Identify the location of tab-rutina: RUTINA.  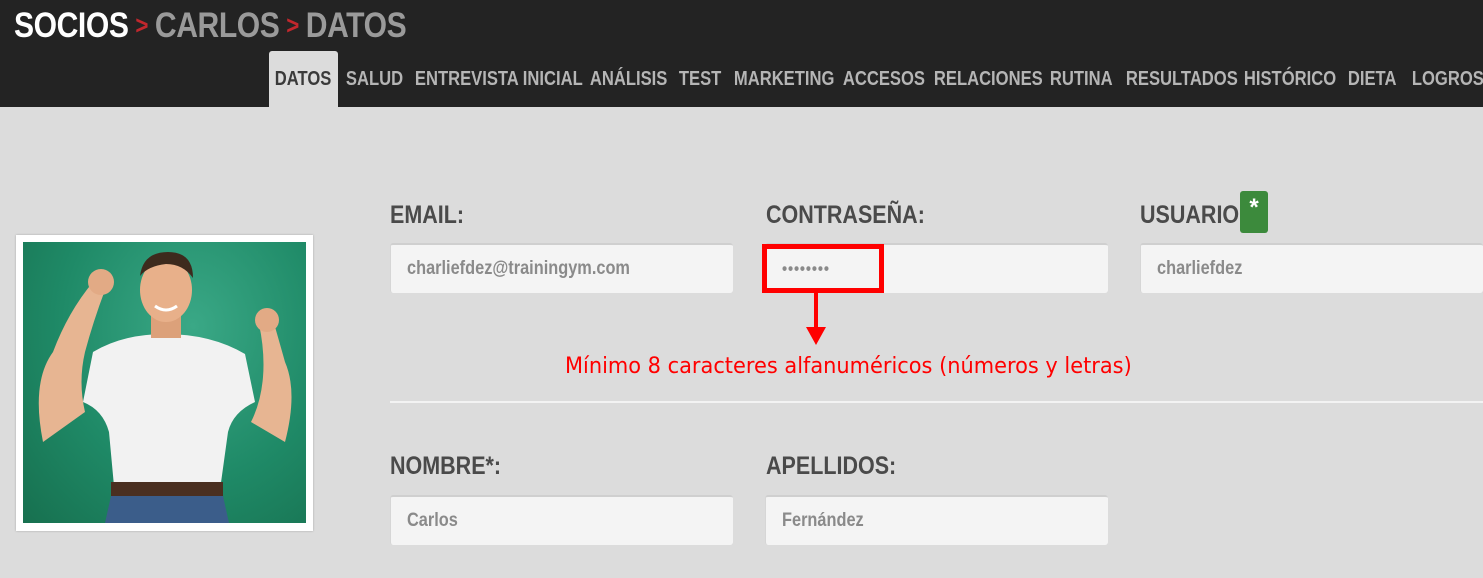
(1081, 79).